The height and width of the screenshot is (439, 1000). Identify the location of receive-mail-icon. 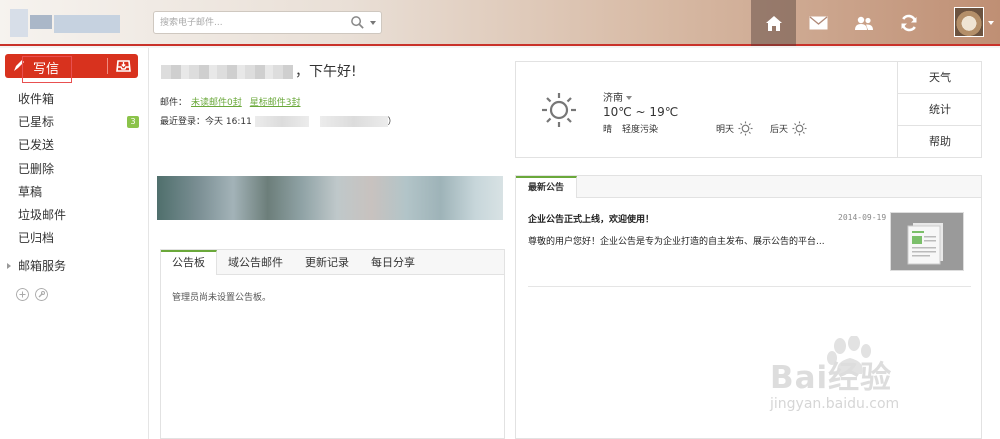
(123, 65).